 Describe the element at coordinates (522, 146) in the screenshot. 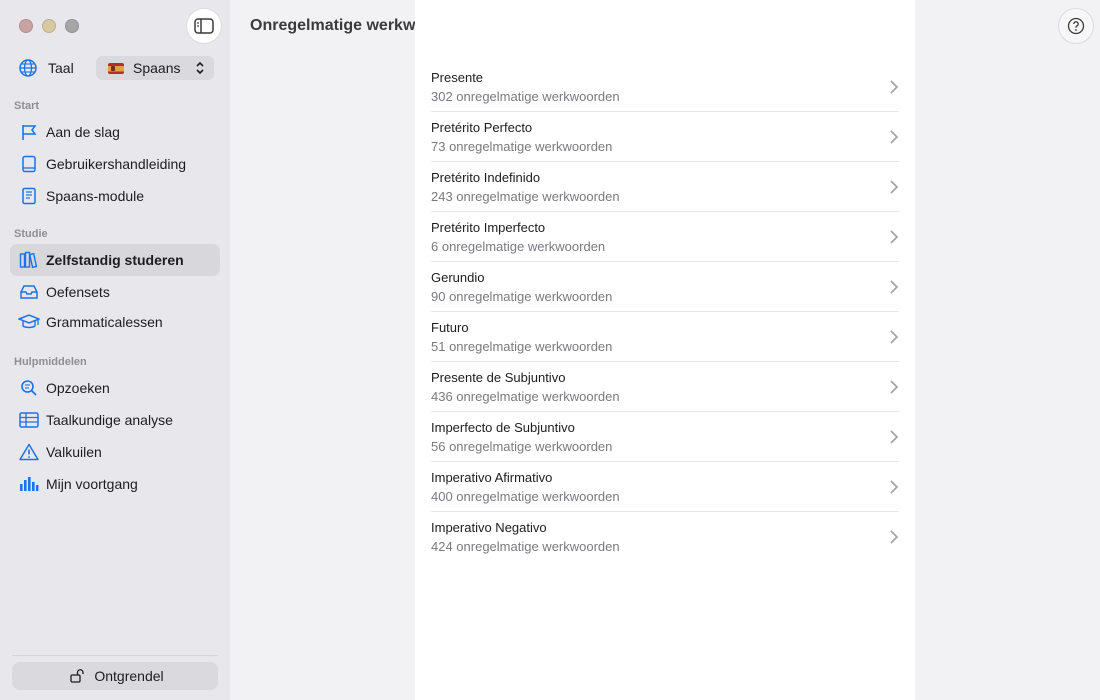

I see `list-item-subtitle: 73 onregelmatige werkwoorden` at that location.